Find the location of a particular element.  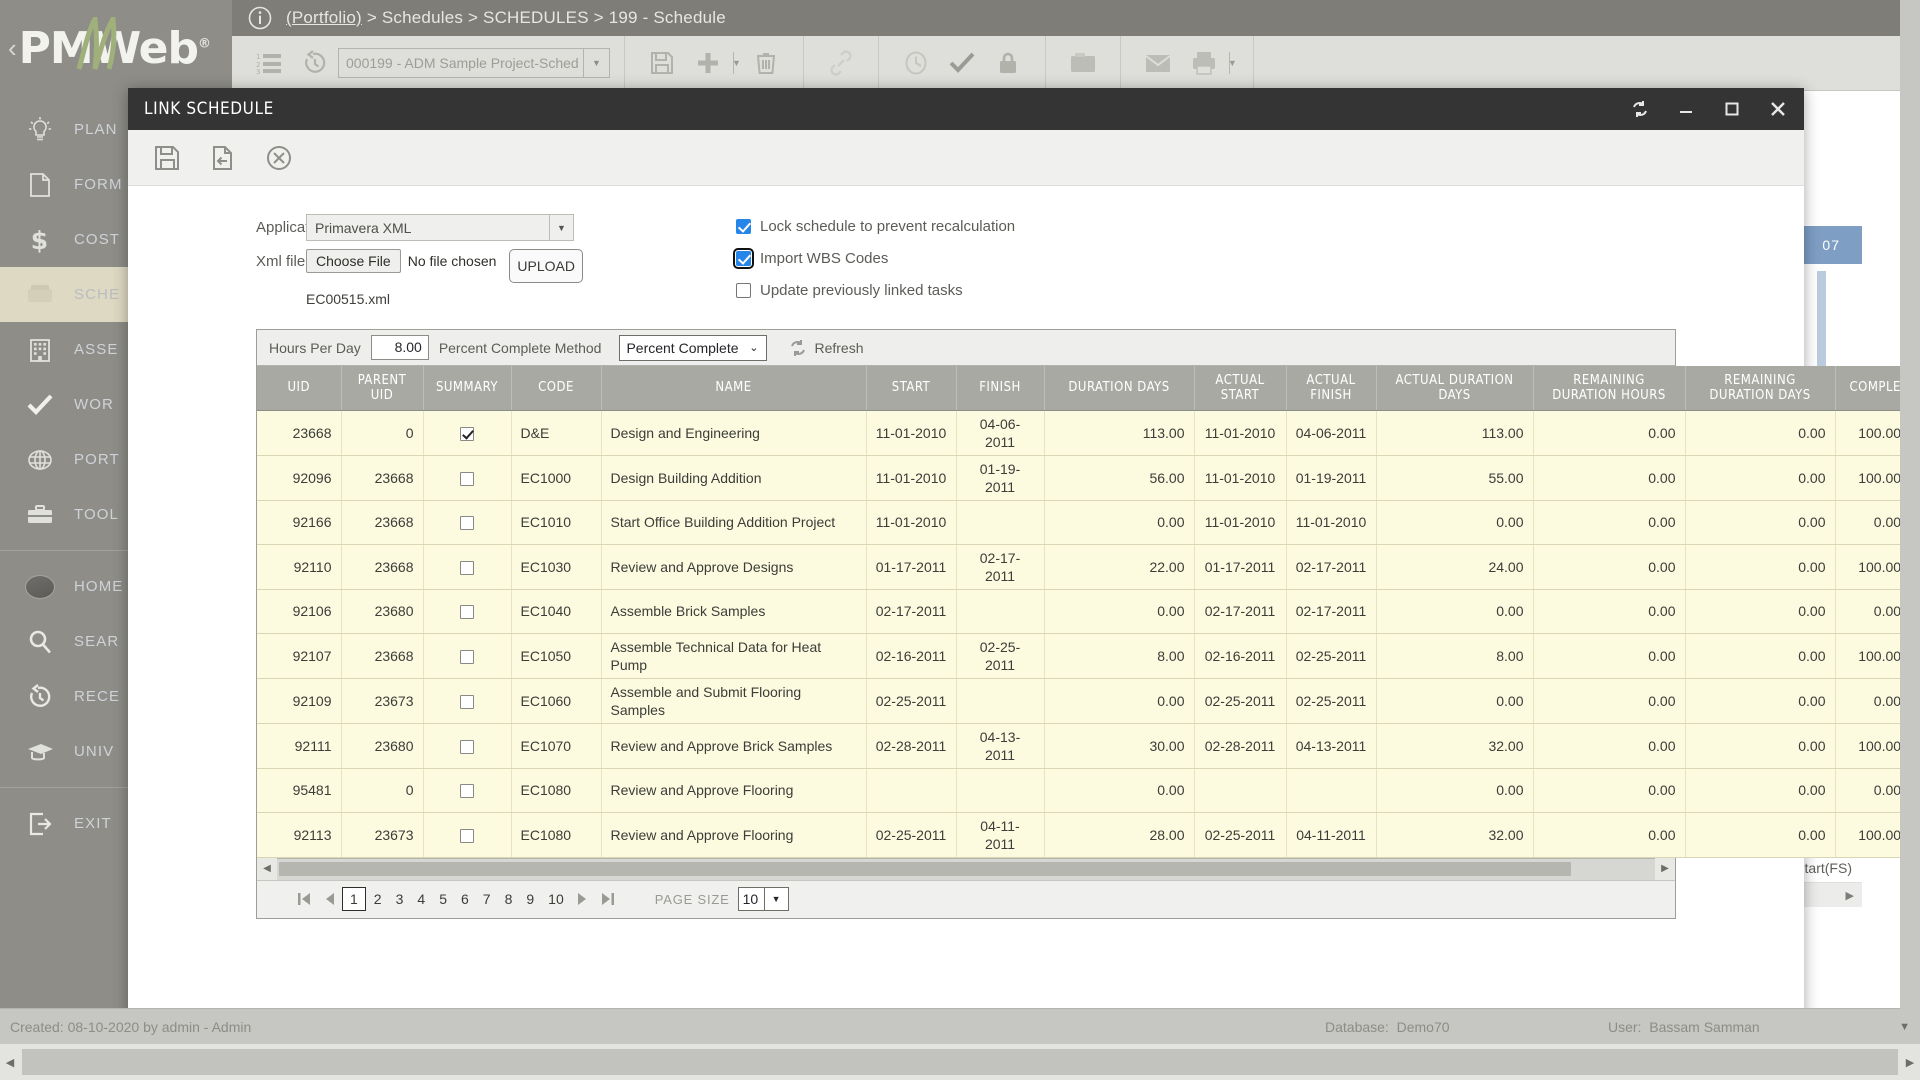

col-actual-finish: ACTUAL FINISH is located at coordinates (1331, 388).